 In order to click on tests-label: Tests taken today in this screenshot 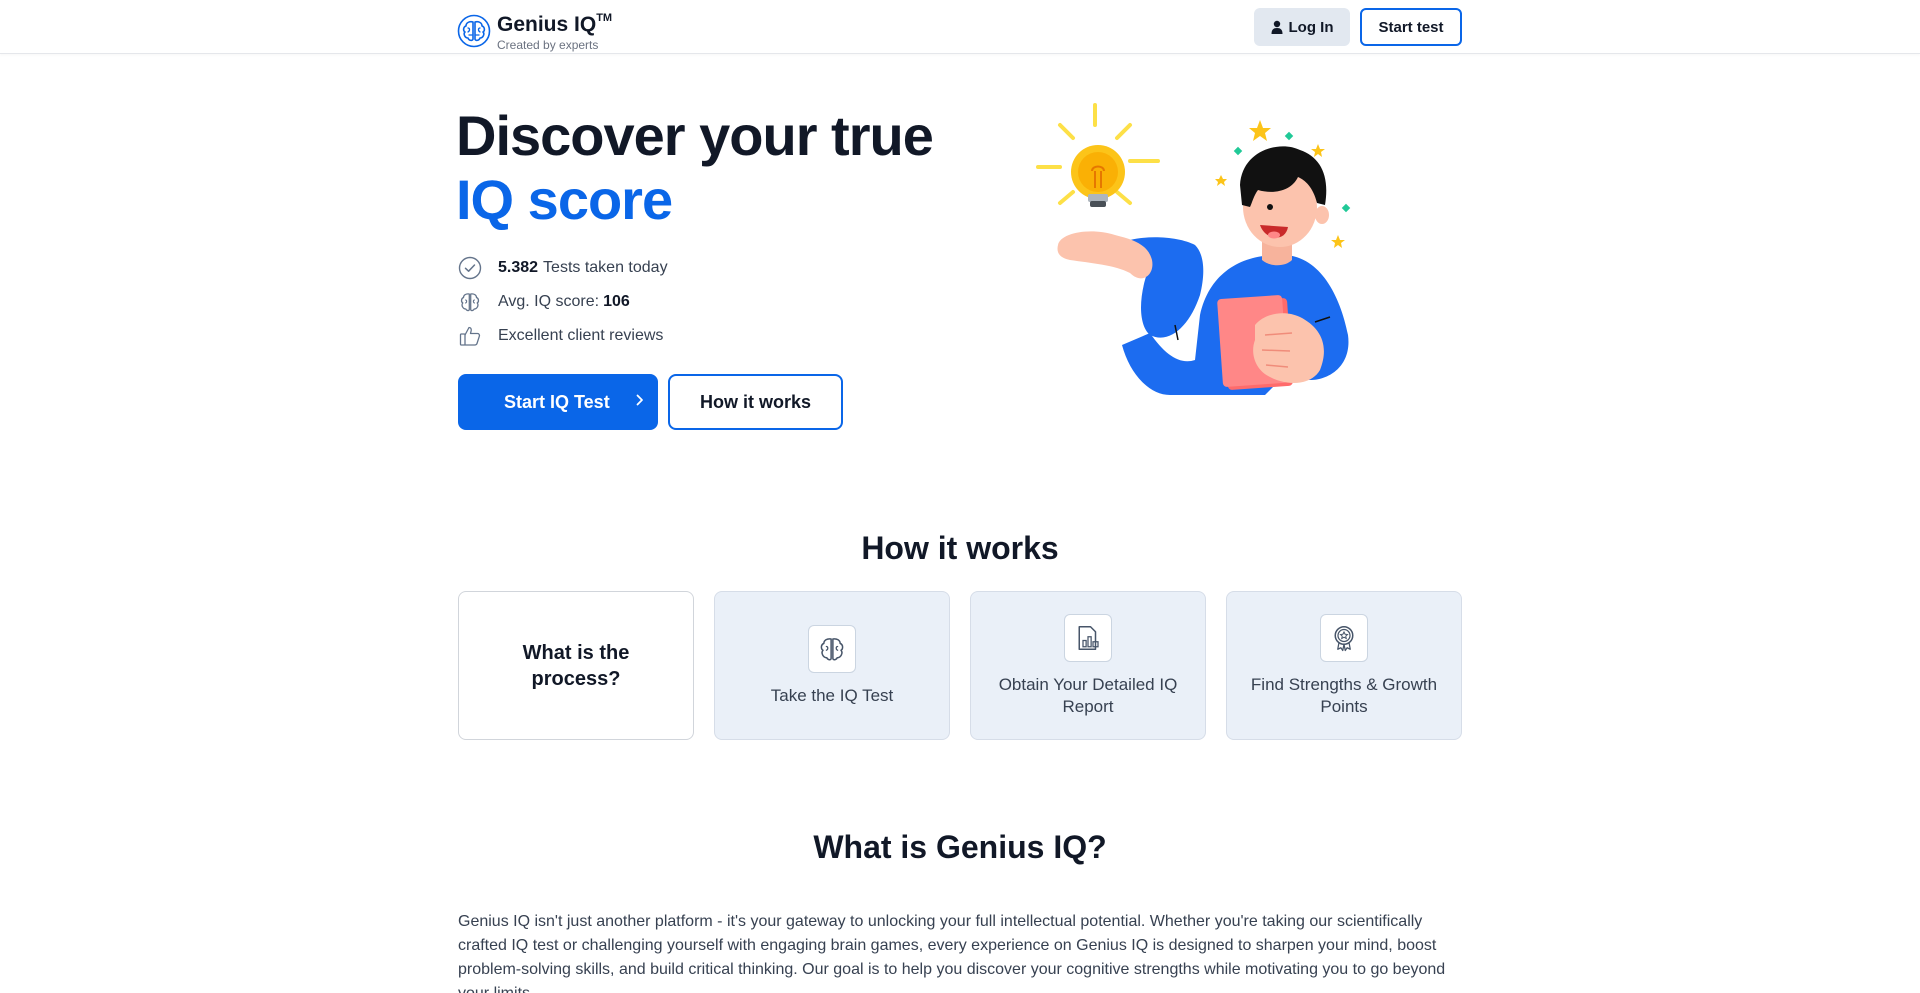, I will do `click(605, 267)`.